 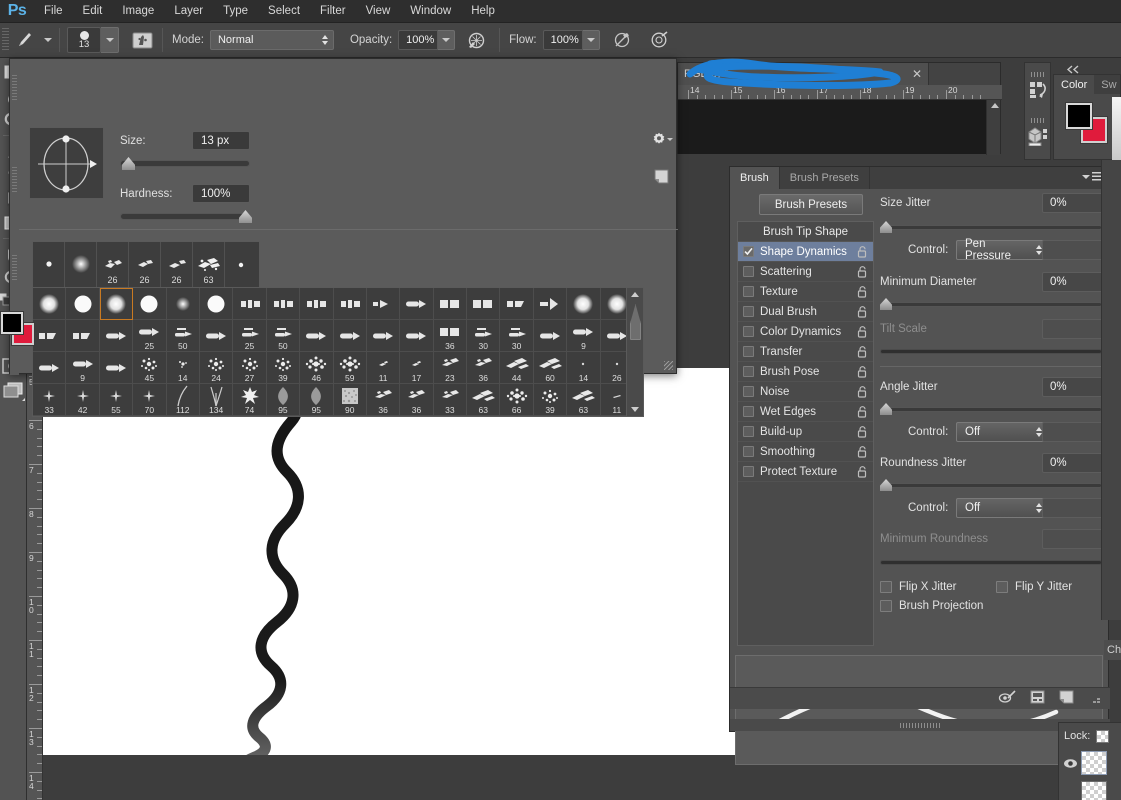 What do you see at coordinates (142, 40) in the screenshot?
I see `brush-panel-toggle-icon` at bounding box center [142, 40].